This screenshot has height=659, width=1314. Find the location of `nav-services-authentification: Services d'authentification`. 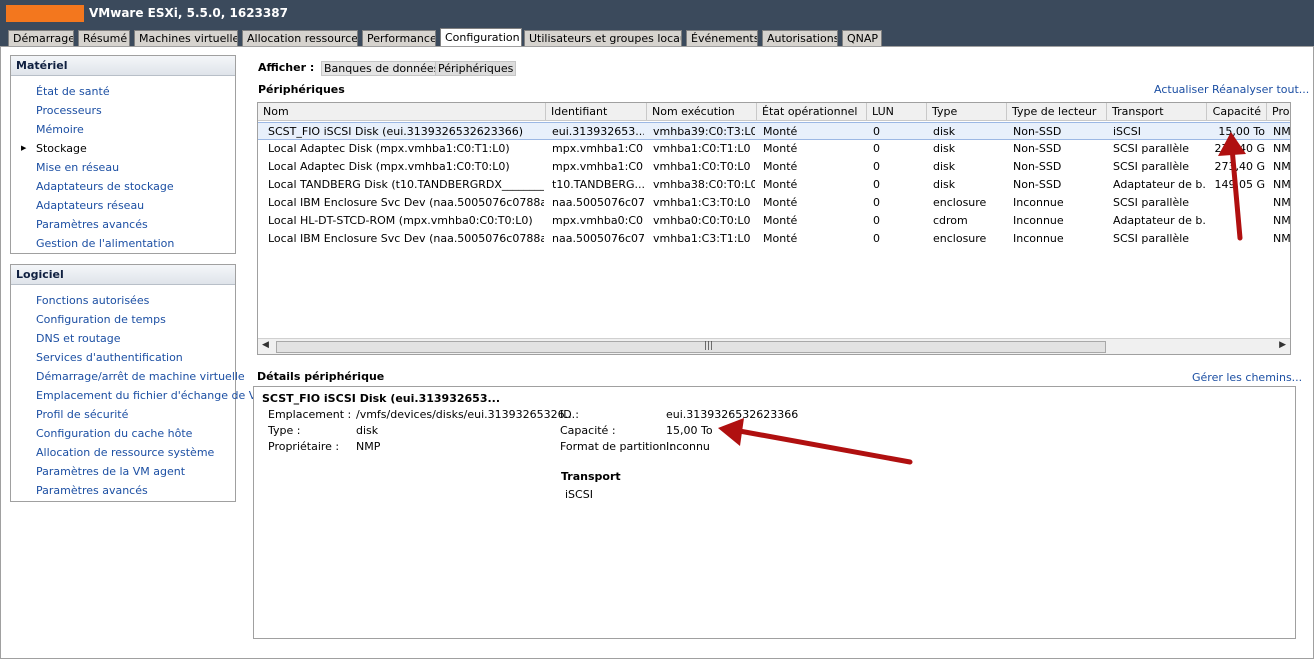

nav-services-authentification: Services d'authentification is located at coordinates (109, 357).